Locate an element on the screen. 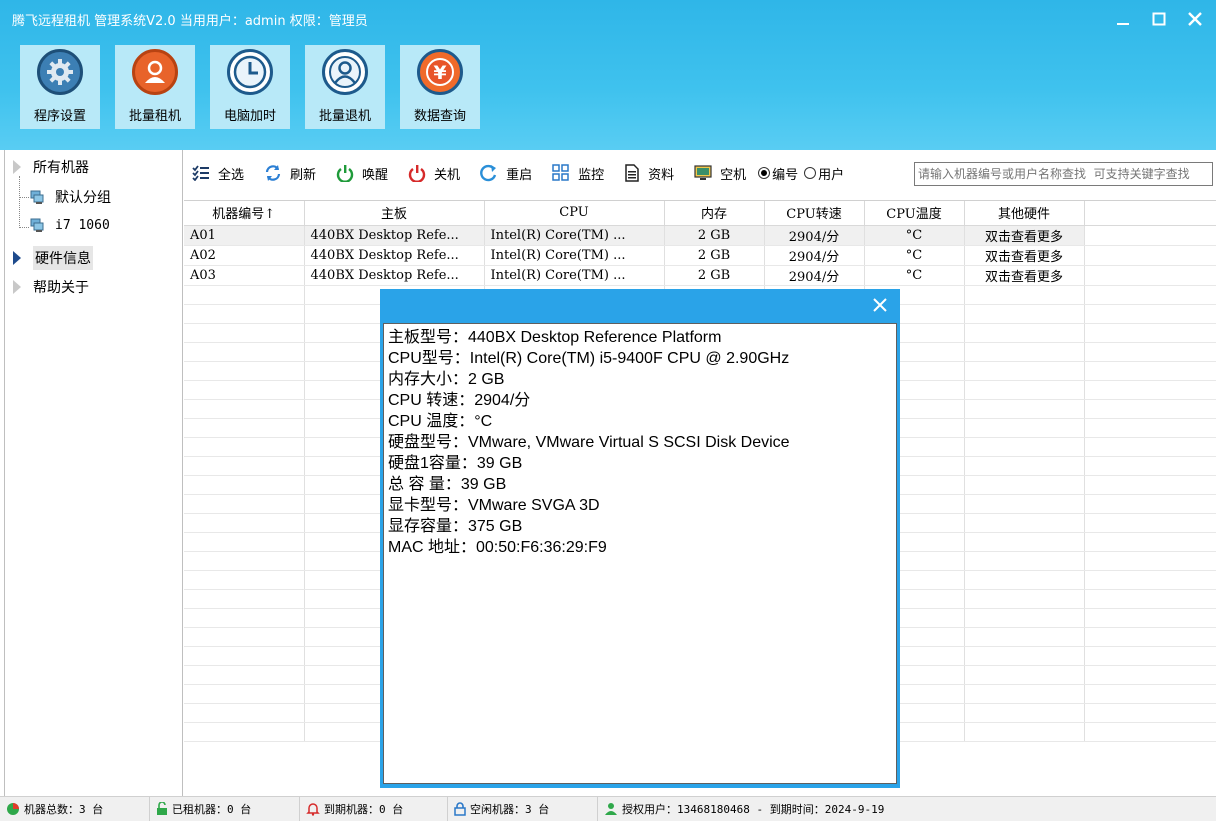 This screenshot has height=821, width=1216. clock-icon is located at coordinates (250, 72).